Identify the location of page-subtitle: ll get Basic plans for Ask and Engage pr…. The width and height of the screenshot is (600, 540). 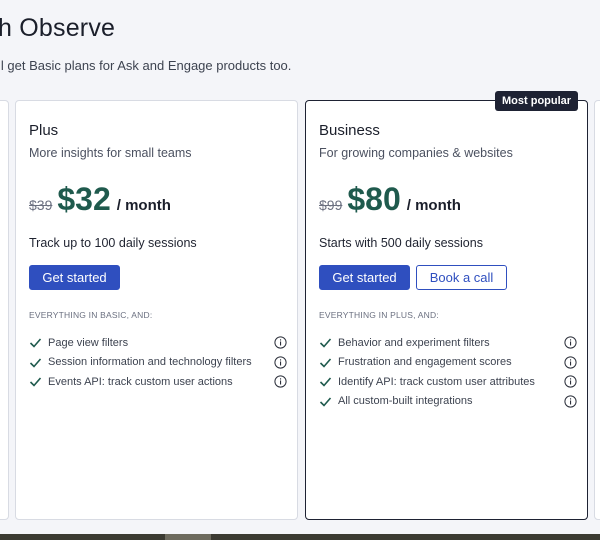
(146, 65).